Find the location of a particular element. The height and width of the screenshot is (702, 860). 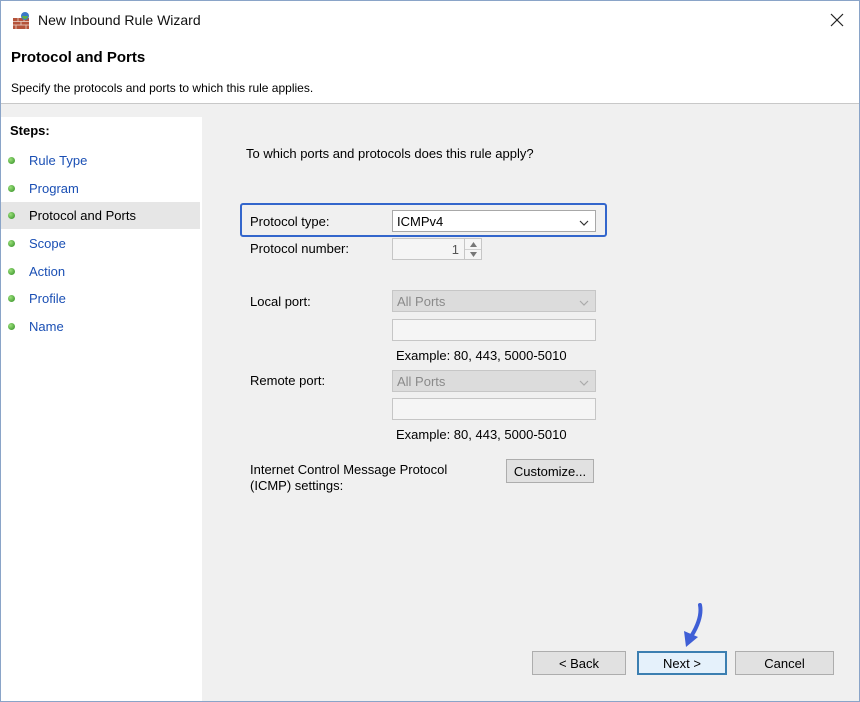

protocol-type-label: Protocol type: is located at coordinates (290, 221).